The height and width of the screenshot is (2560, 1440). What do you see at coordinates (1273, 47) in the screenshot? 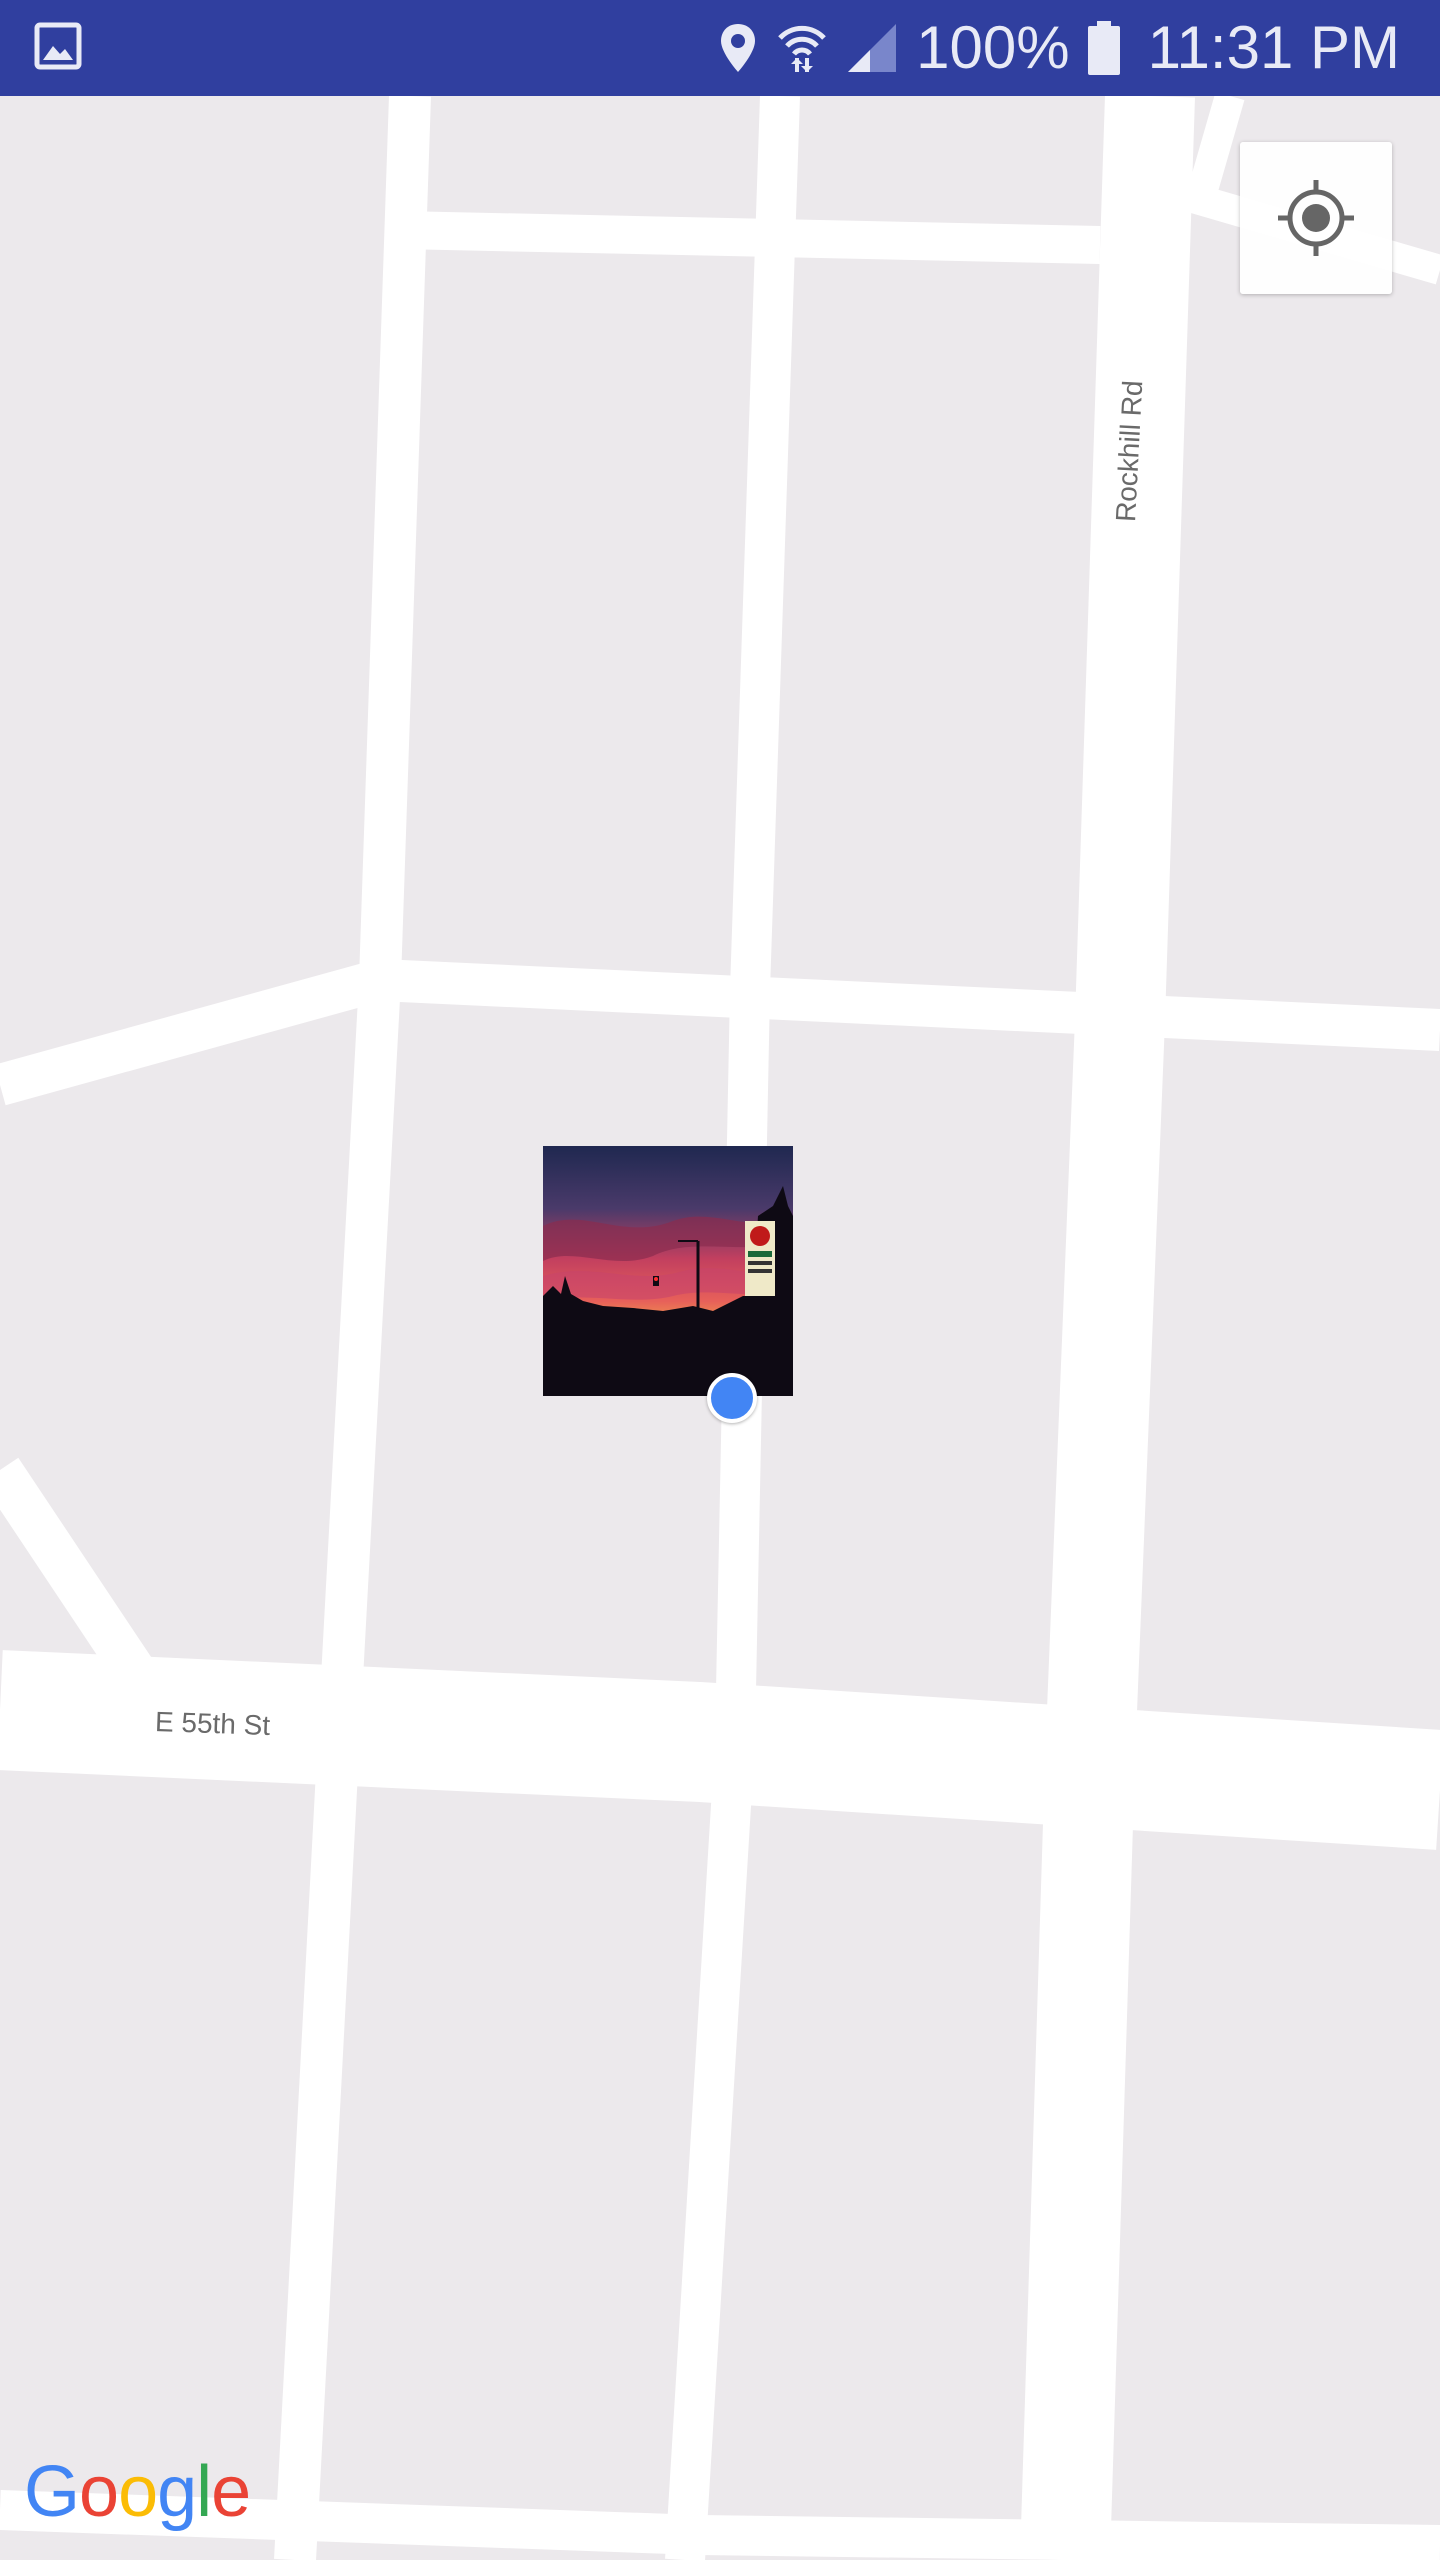
I see `clock: 11:31 PM` at bounding box center [1273, 47].